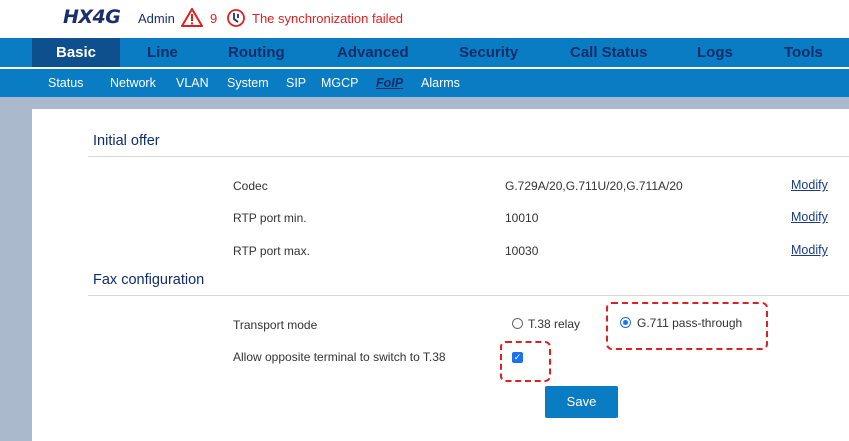 This screenshot has width=849, height=441. Describe the element at coordinates (389, 83) in the screenshot. I see `submenu-foip: FoIP` at that location.